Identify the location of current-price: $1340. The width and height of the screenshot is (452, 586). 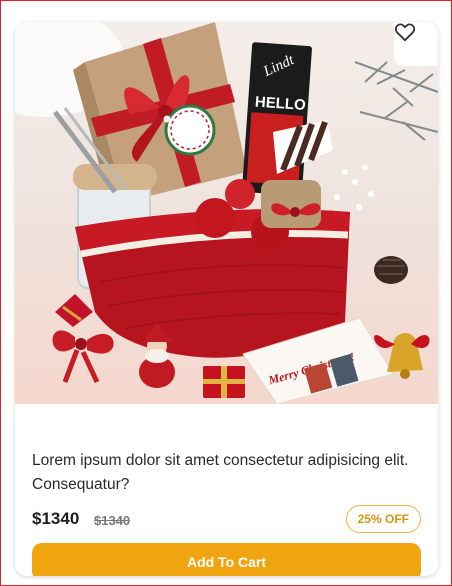
(56, 518).